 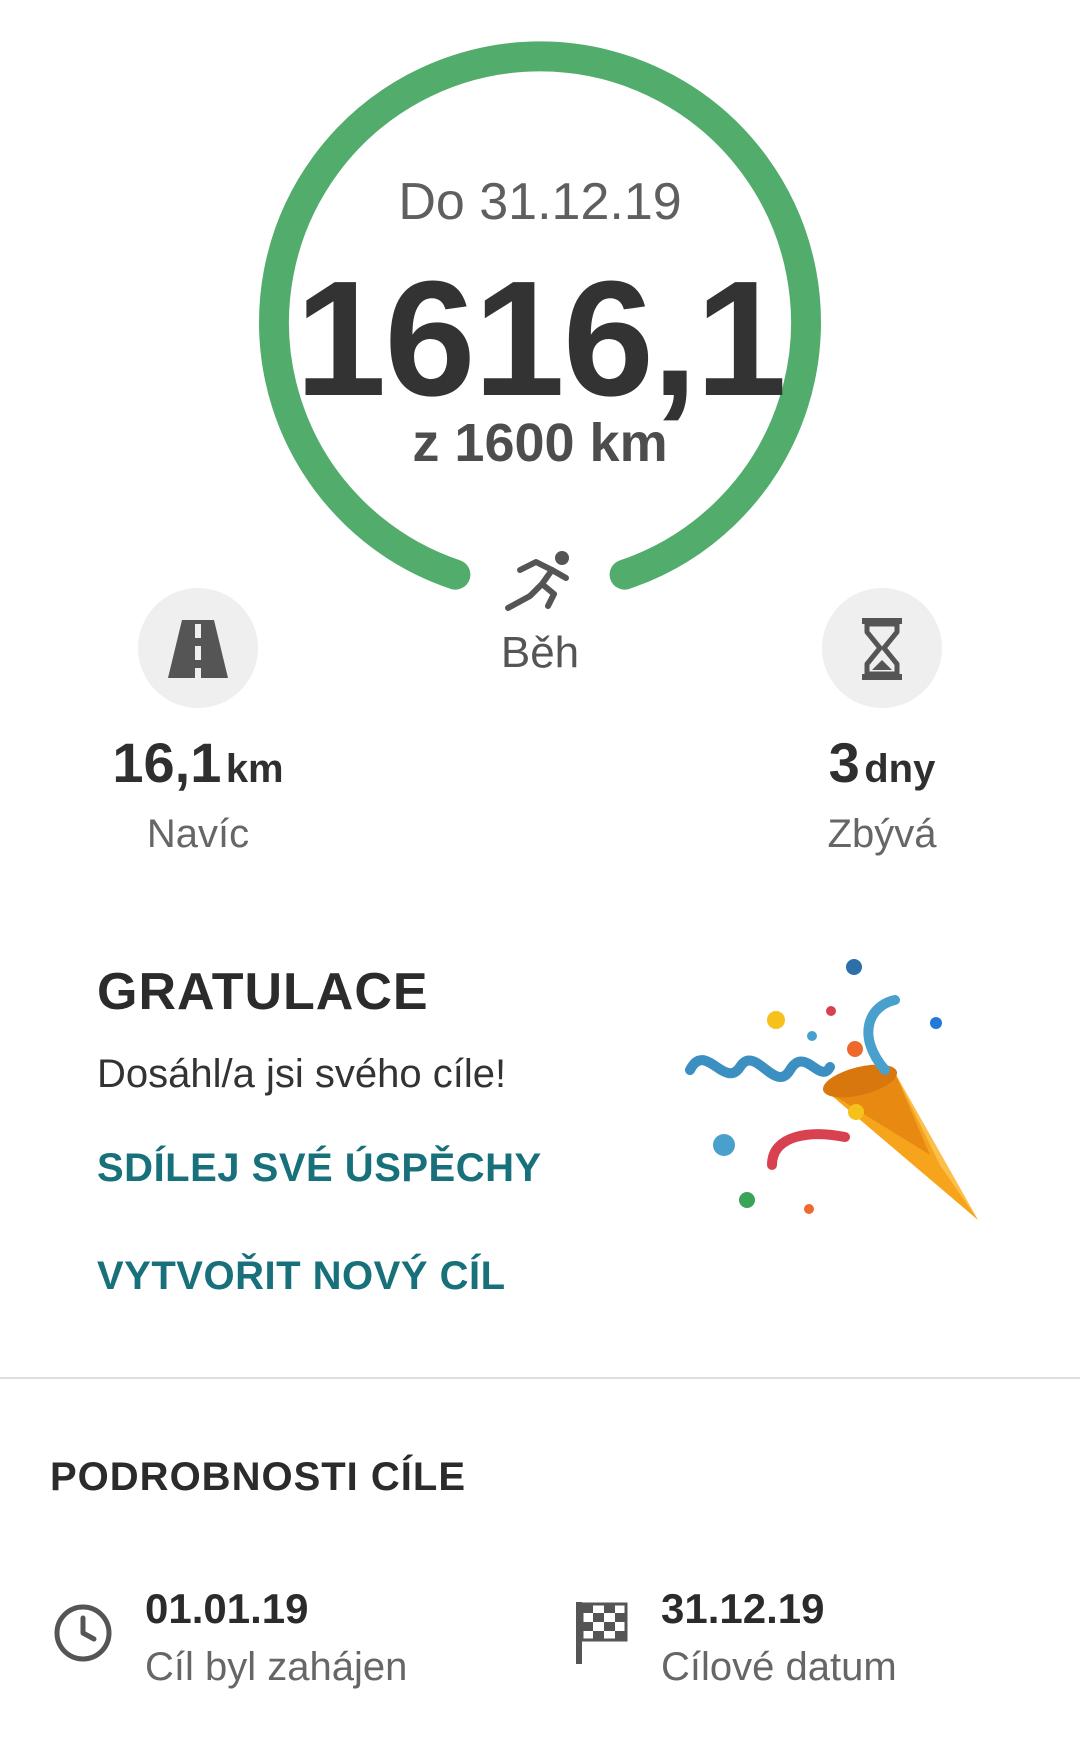 What do you see at coordinates (302, 1074) in the screenshot?
I see `congrats-message: Dosáhl/a jsi svého cíle!` at bounding box center [302, 1074].